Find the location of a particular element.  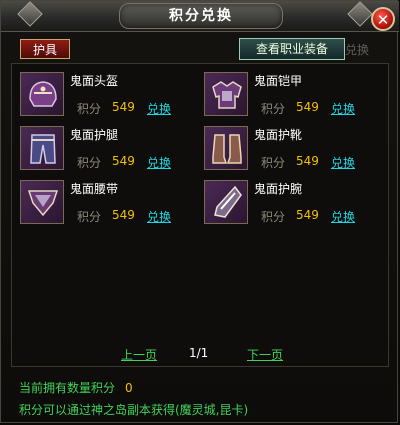

helmet-icon is located at coordinates (42, 94).